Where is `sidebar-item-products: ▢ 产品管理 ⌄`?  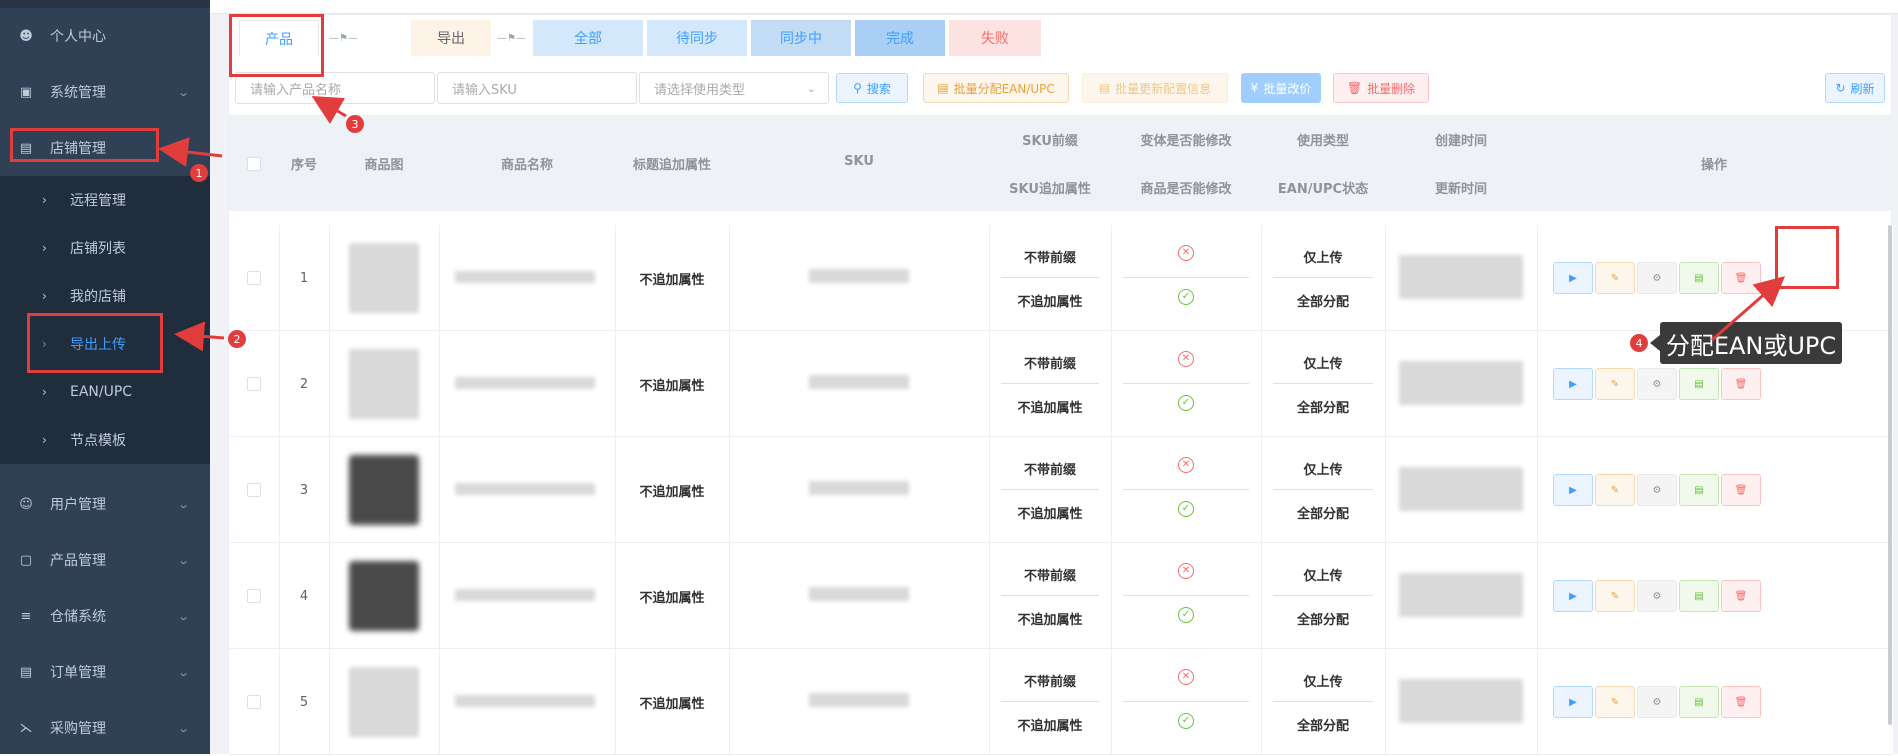 sidebar-item-products: ▢ 产品管理 ⌄ is located at coordinates (105, 560).